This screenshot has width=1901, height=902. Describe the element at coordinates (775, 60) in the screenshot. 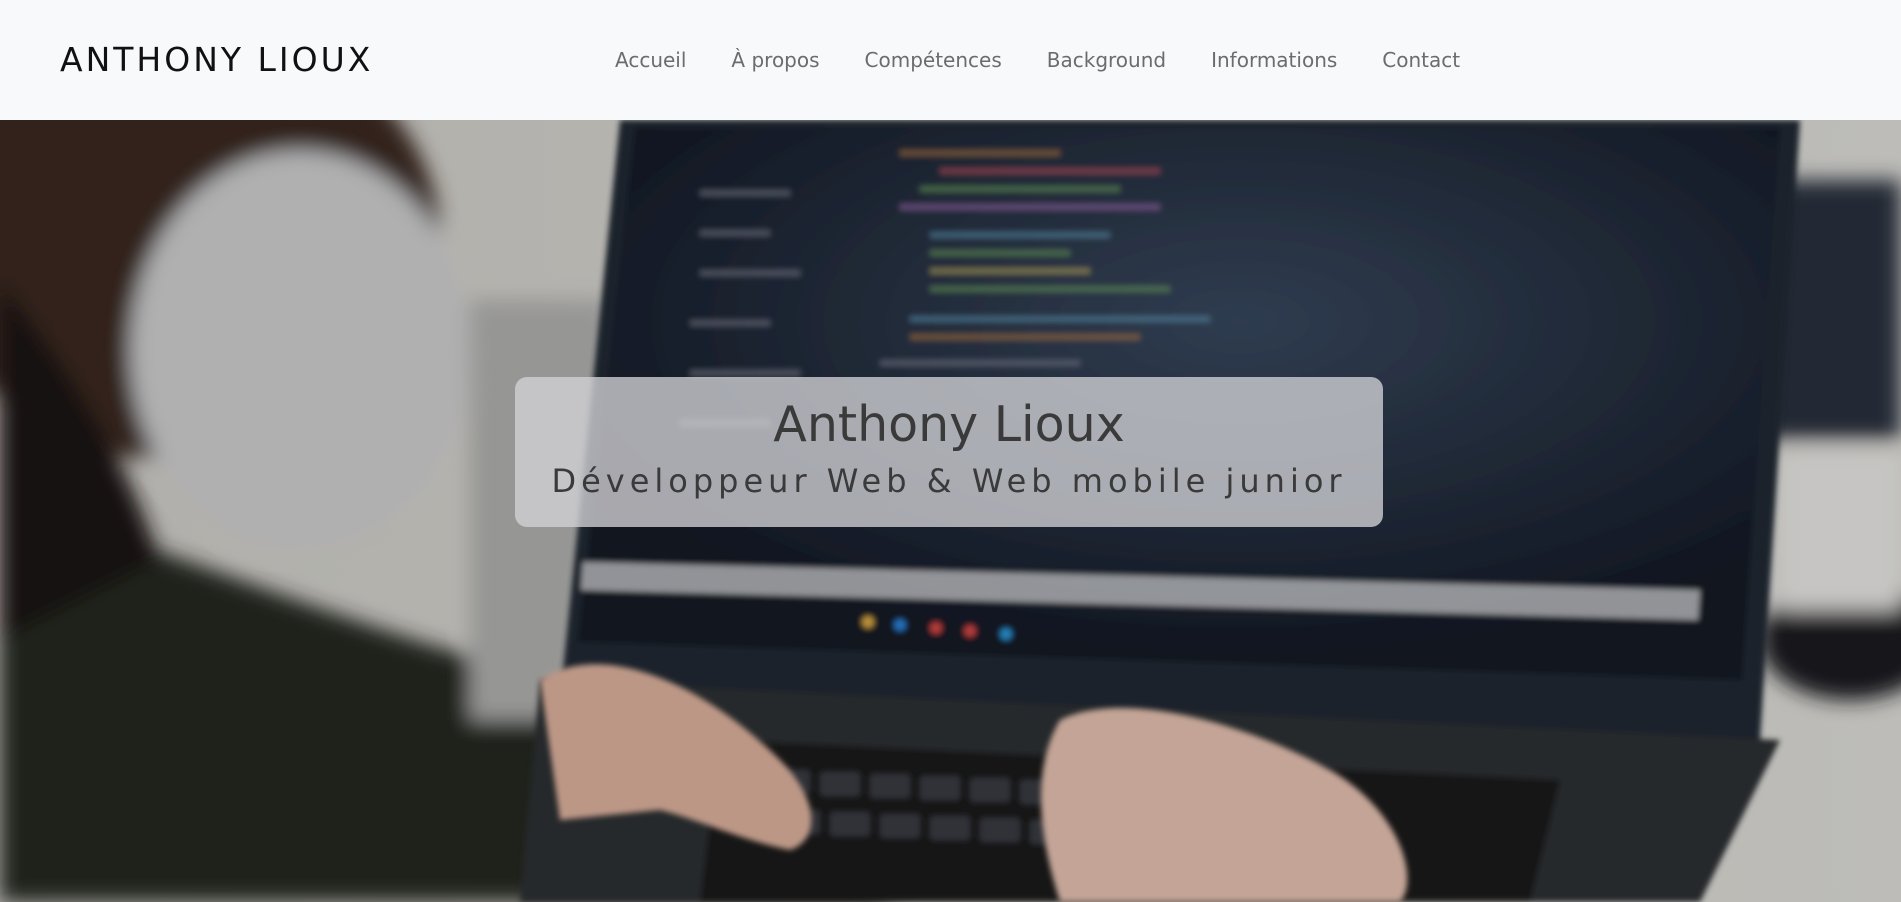

I see `nav-link-a-propos: À propos` at that location.